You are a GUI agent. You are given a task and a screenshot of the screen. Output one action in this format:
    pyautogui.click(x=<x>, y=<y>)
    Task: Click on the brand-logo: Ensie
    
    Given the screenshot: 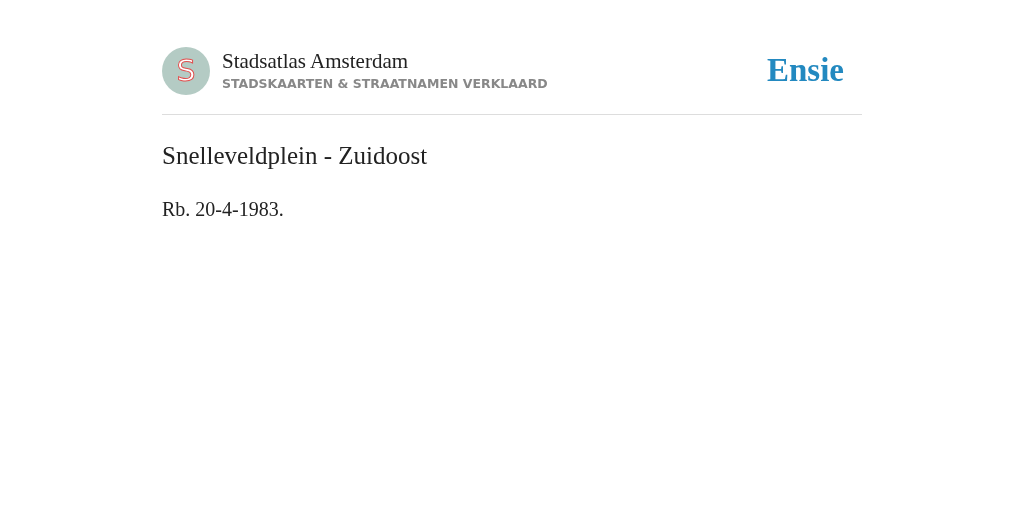 What is the action you would take?
    pyautogui.click(x=805, y=71)
    